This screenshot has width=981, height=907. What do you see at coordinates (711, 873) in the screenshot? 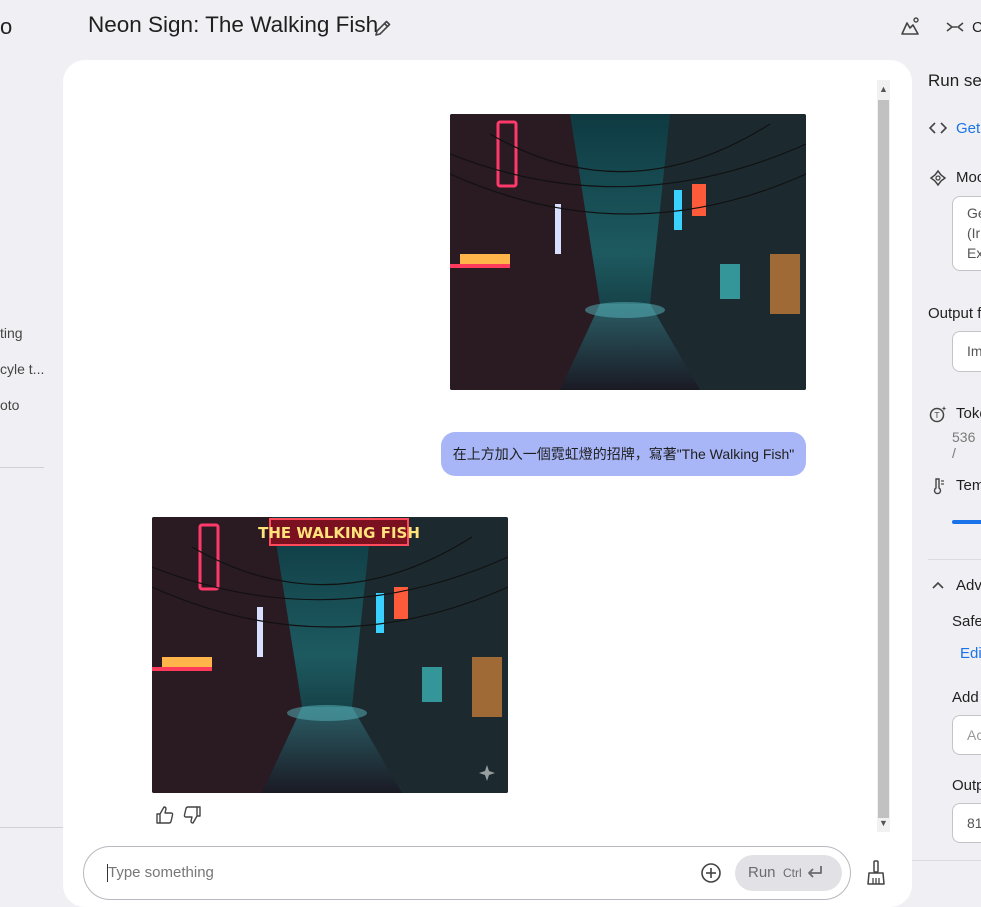
I see `add-media-icon` at bounding box center [711, 873].